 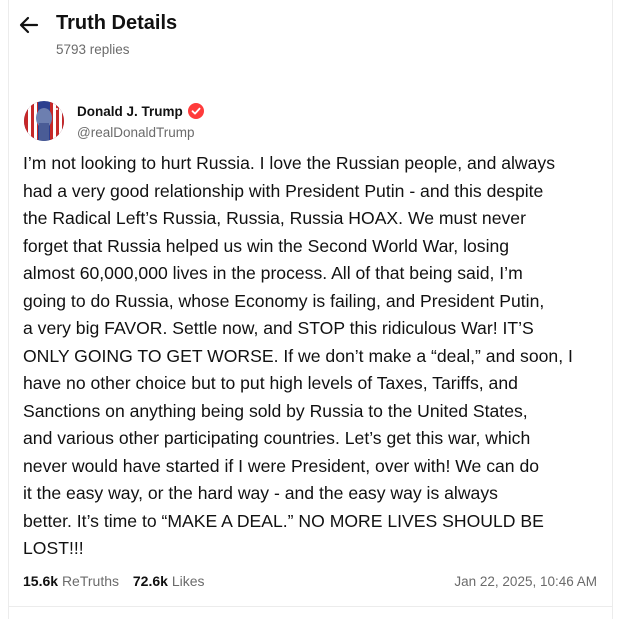 What do you see at coordinates (169, 581) in the screenshot?
I see `likes-stat: 72.6k Likes` at bounding box center [169, 581].